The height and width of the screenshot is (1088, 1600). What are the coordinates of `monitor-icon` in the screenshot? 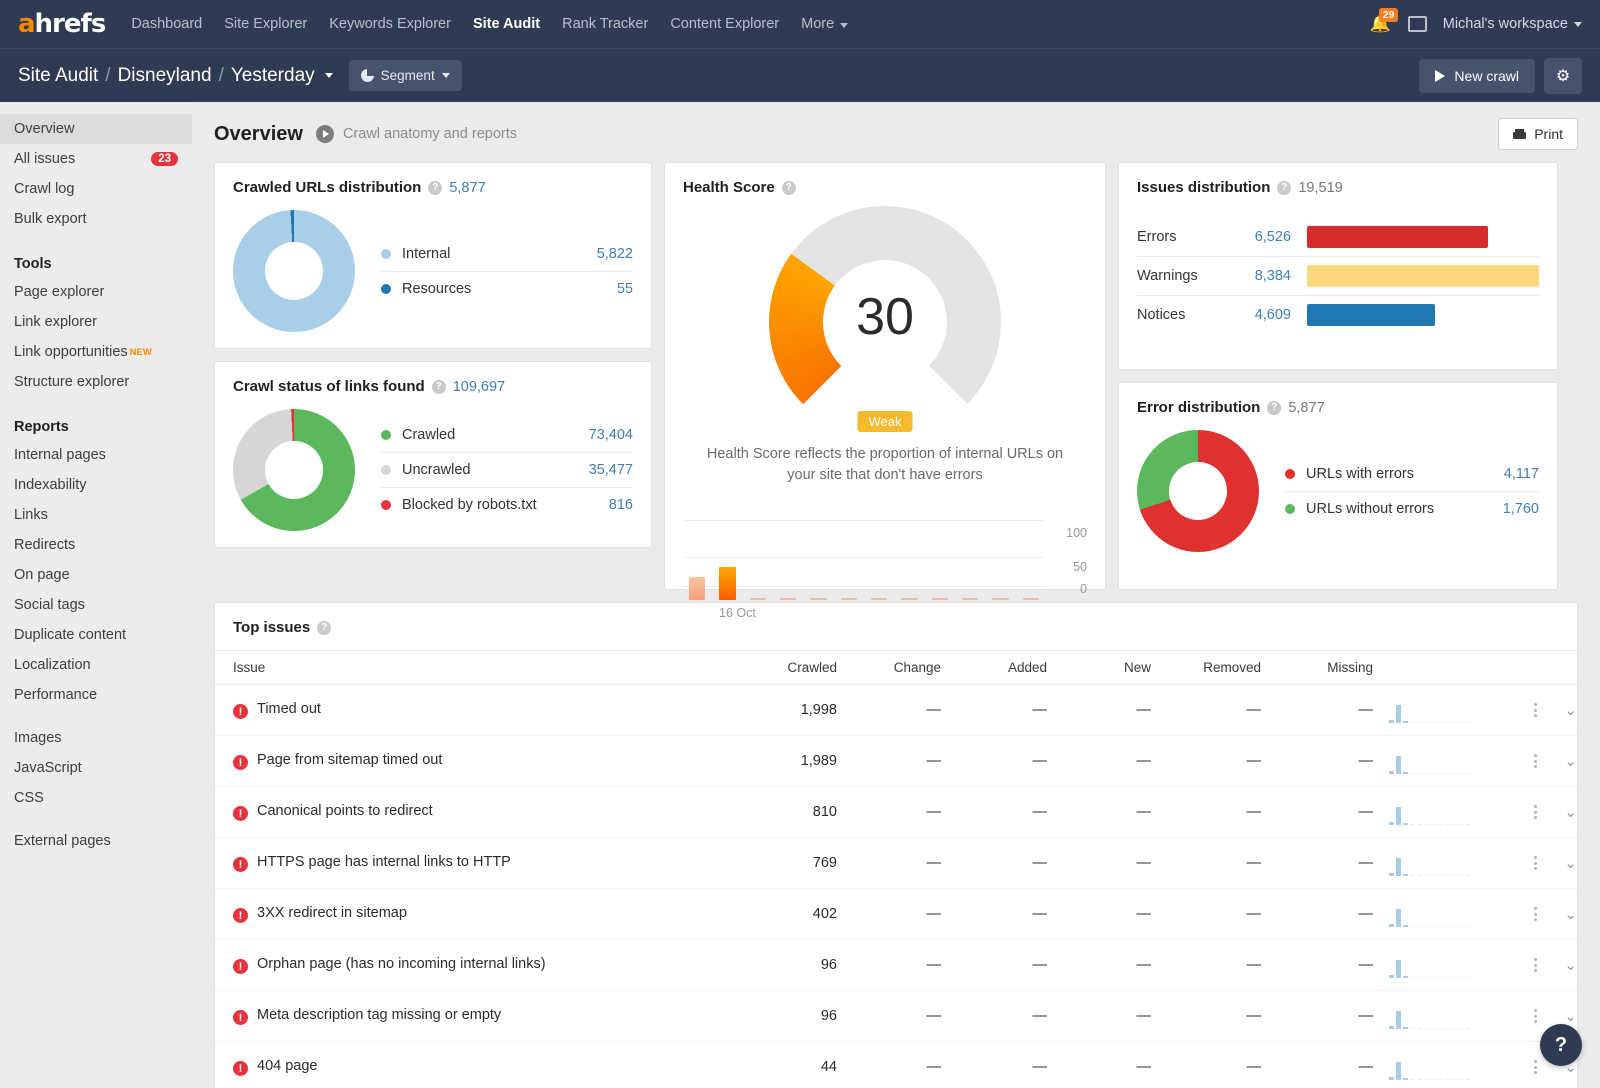 It's located at (1417, 24).